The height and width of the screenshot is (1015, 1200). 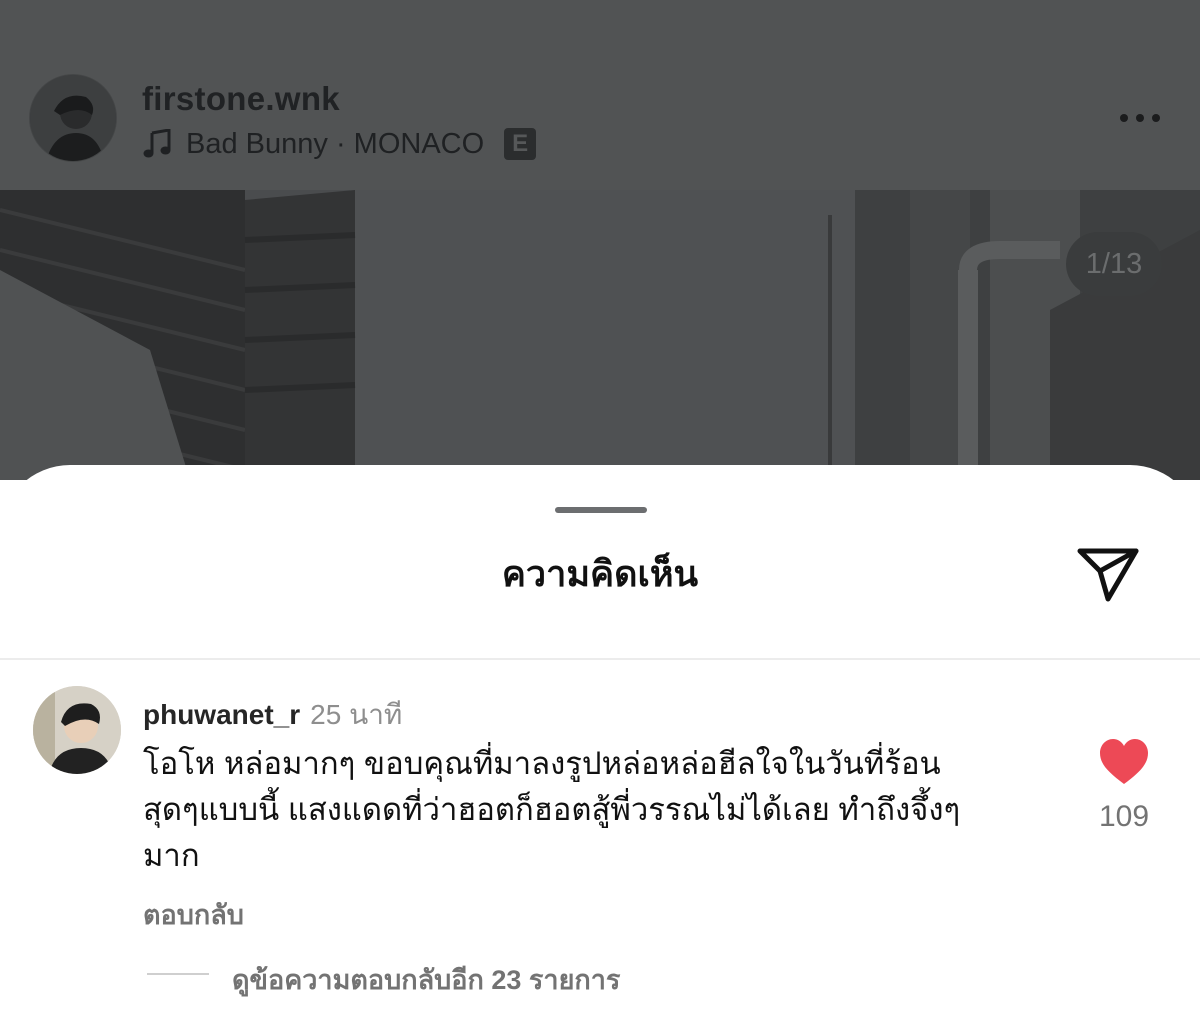 What do you see at coordinates (600, 573) in the screenshot?
I see `comments-title: ความคิดเห็น` at bounding box center [600, 573].